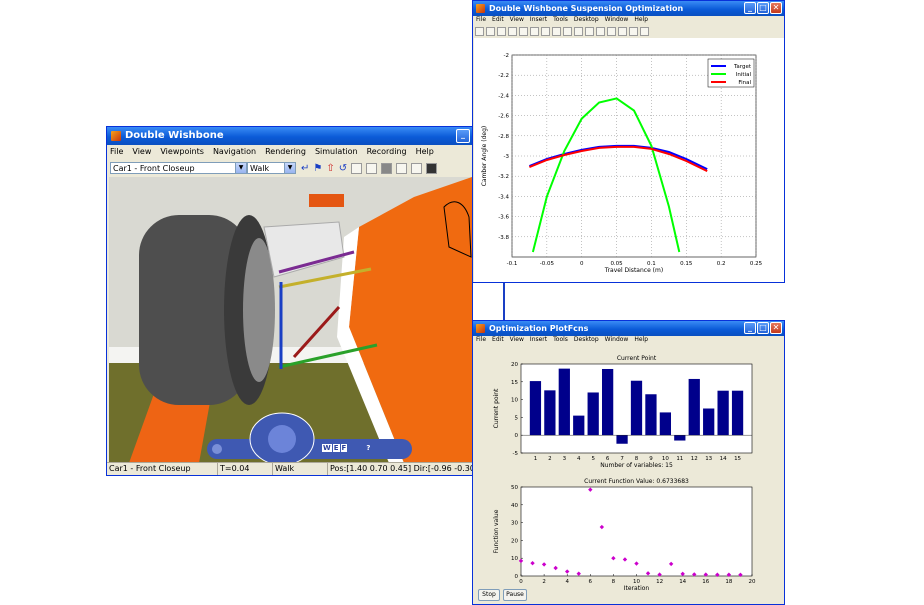 Image resolution: width=924 pixels, height=605 pixels. Describe the element at coordinates (512, 31) in the screenshot. I see `print-icon` at that location.